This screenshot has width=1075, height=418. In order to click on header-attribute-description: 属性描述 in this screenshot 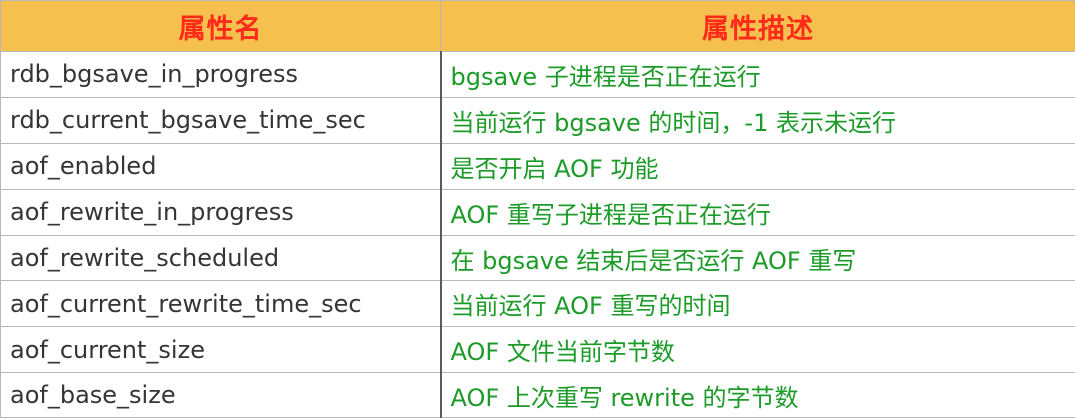, I will do `click(758, 26)`.